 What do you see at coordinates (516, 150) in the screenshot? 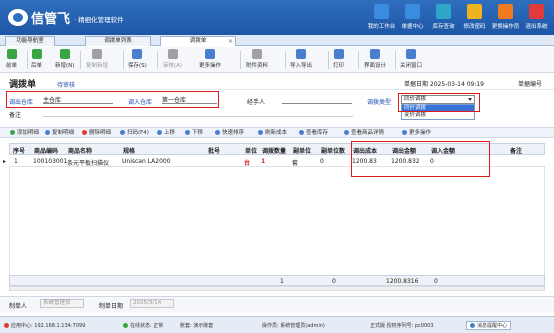
I see `column-header: 备注` at bounding box center [516, 150].